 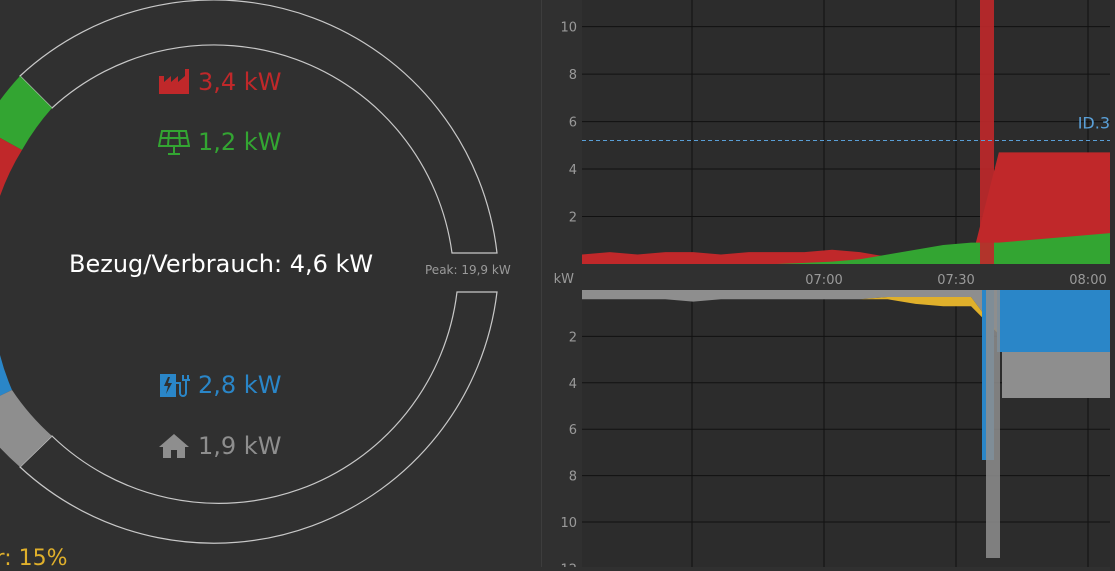 I want to click on house-area-right, so click(x=1056, y=375).